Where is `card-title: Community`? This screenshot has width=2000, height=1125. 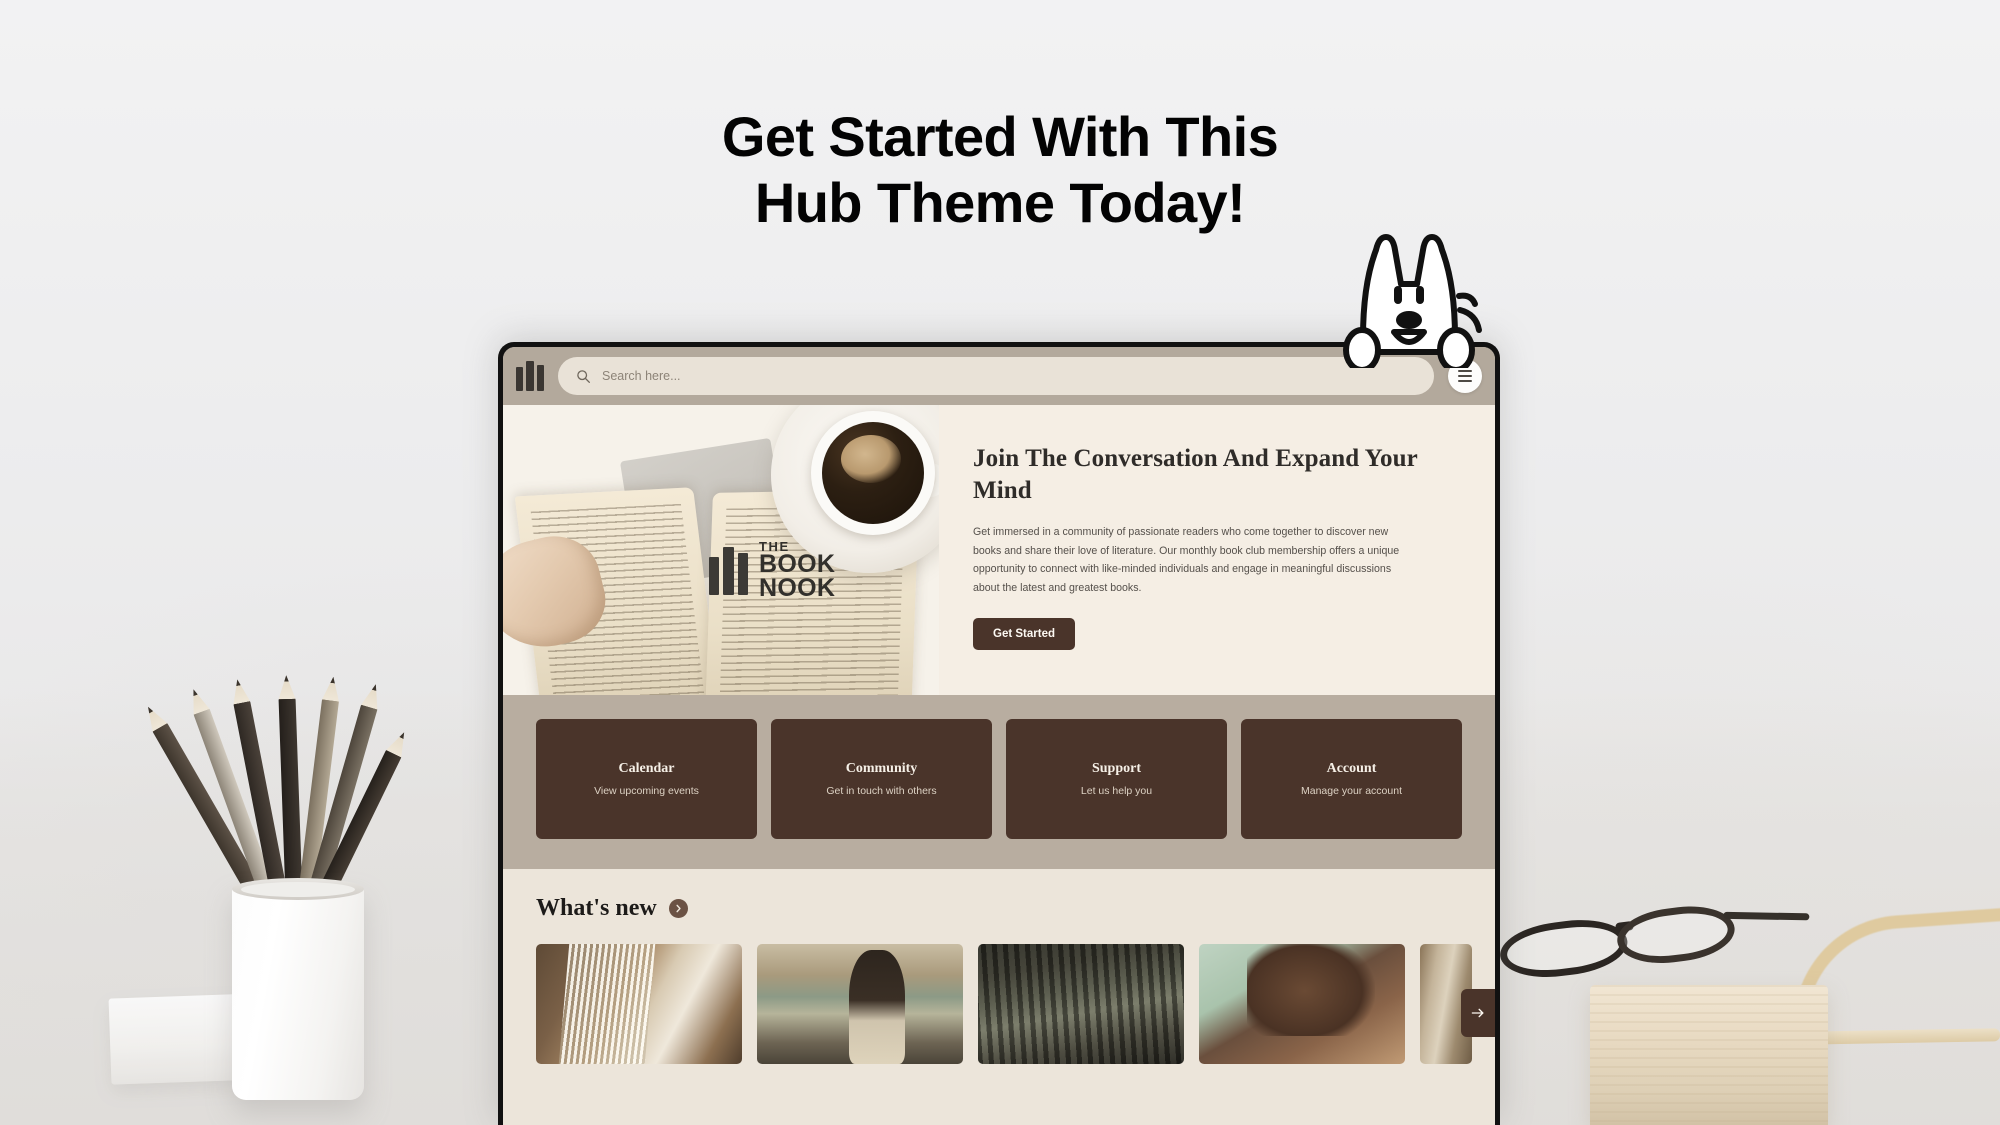 card-title: Community is located at coordinates (881, 768).